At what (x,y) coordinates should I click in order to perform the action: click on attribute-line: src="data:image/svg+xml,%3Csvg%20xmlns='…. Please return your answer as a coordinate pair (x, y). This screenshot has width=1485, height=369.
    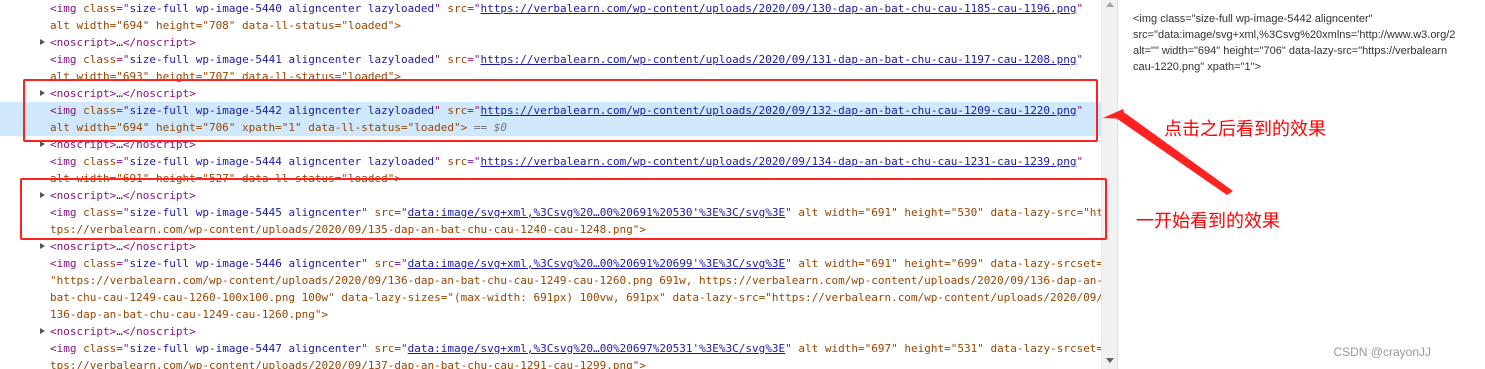
    Looking at the image, I should click on (1294, 35).